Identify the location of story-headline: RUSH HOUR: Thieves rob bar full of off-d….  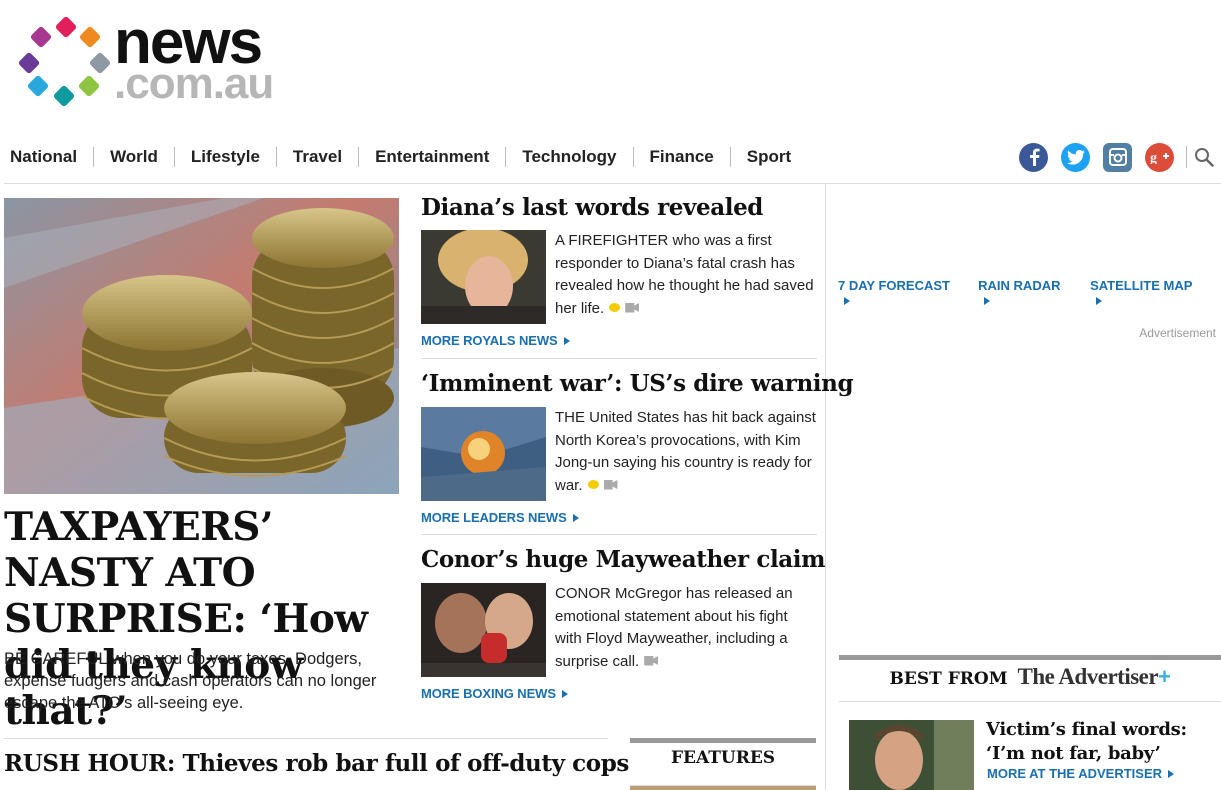
(316, 763).